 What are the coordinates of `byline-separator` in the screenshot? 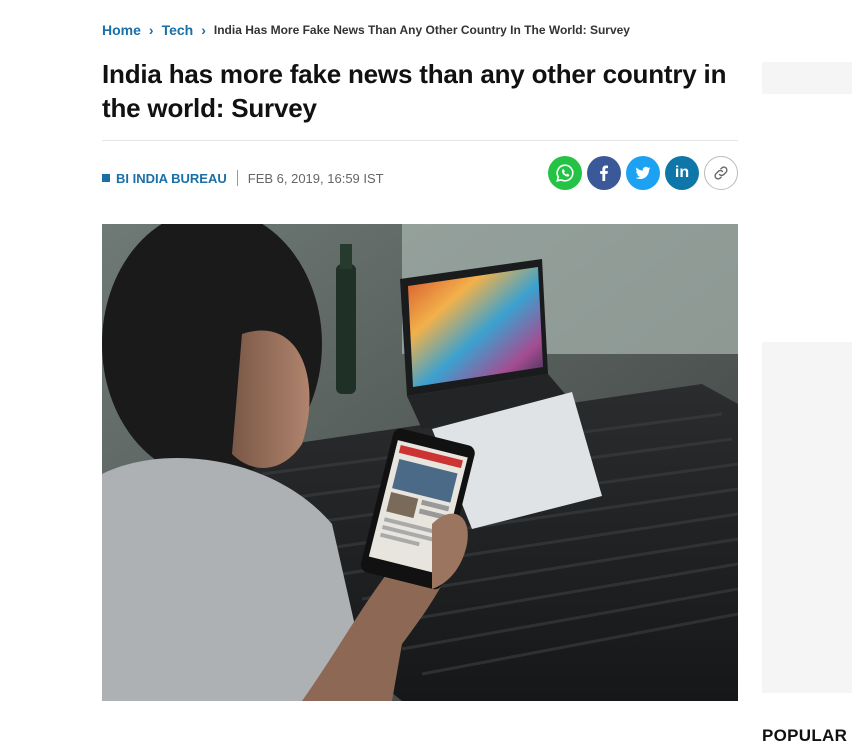 It's located at (237, 178).